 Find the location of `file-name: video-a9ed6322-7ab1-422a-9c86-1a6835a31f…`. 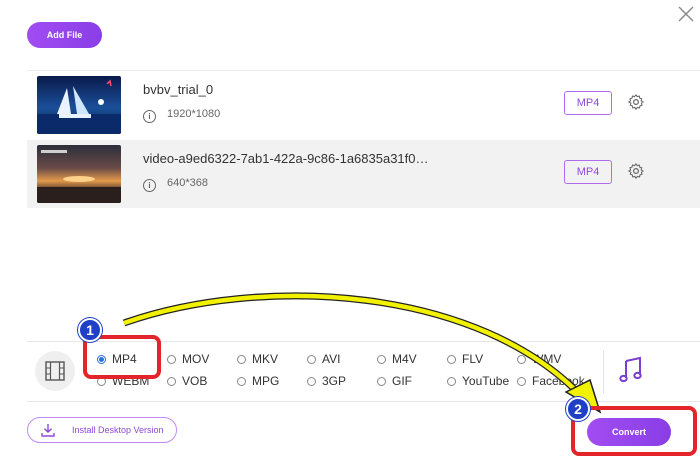

file-name: video-a9ed6322-7ab1-422a-9c86-1a6835a31f… is located at coordinates (286, 158).